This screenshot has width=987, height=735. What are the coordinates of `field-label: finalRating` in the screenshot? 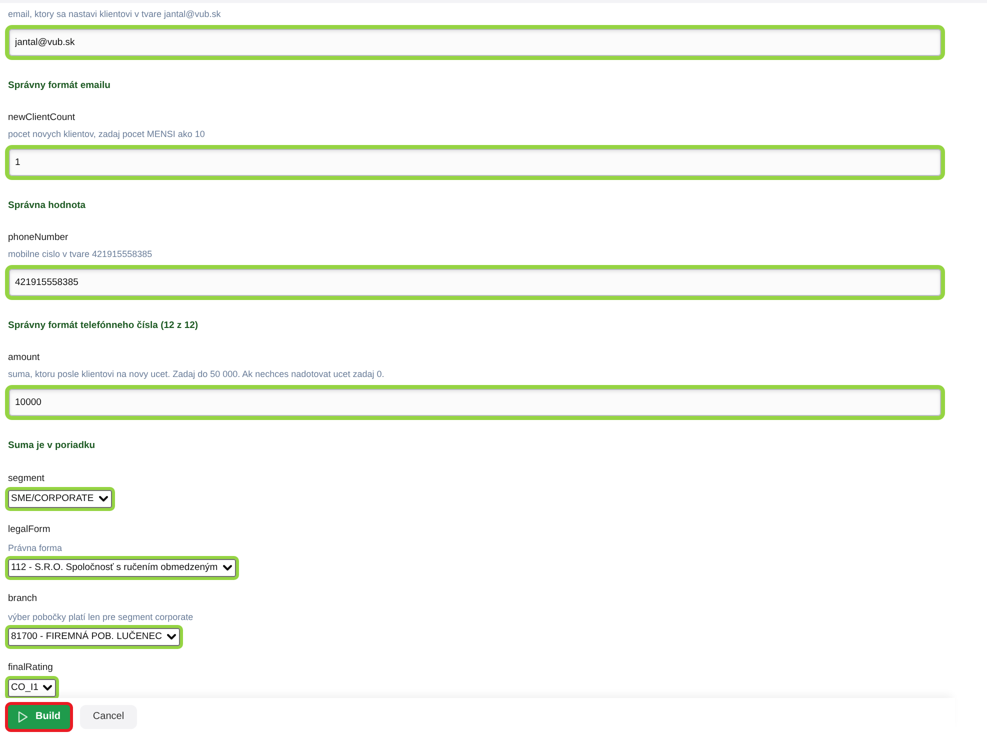 It's located at (30, 668).